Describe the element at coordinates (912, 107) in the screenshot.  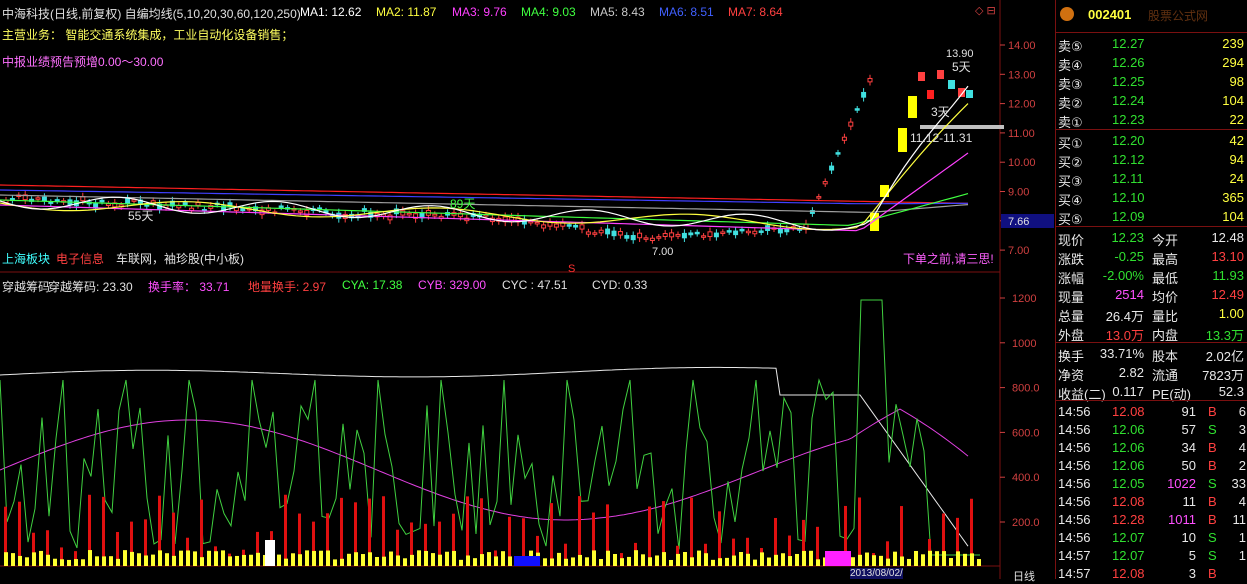
I see `rally-candle` at that location.